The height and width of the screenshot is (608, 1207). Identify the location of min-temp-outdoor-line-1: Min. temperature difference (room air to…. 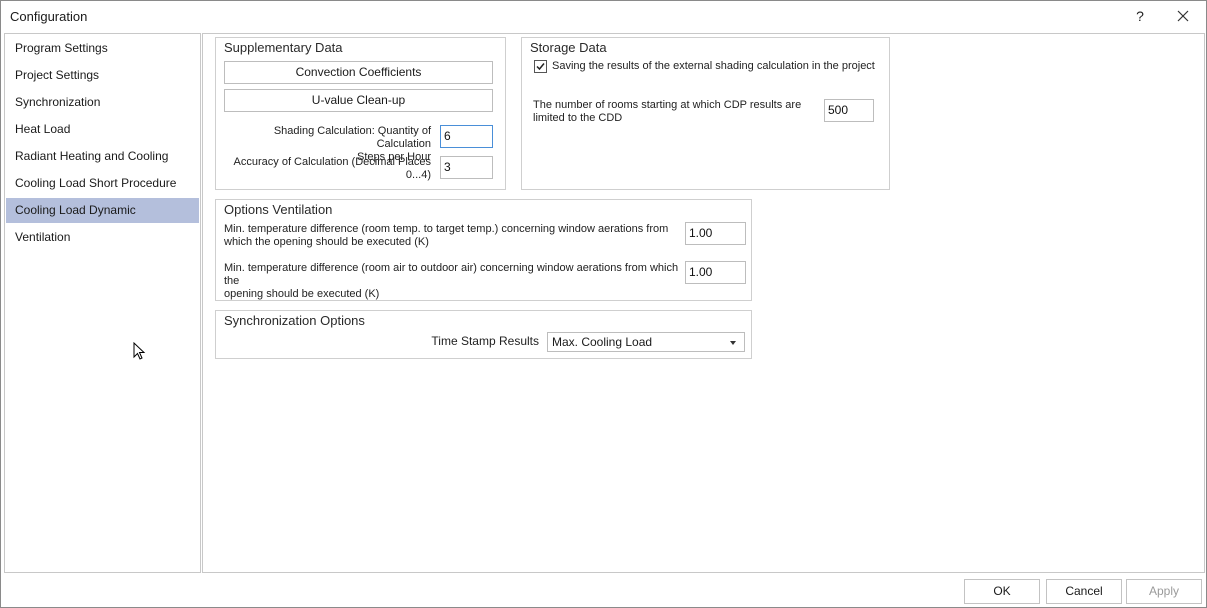
(451, 274).